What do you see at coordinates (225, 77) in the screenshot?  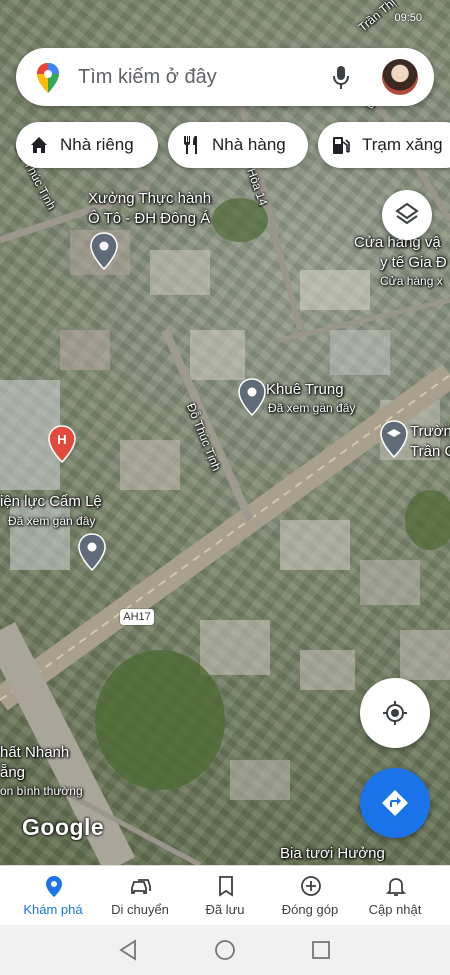 I see `search-bar: Tìm kiếm ở đây` at bounding box center [225, 77].